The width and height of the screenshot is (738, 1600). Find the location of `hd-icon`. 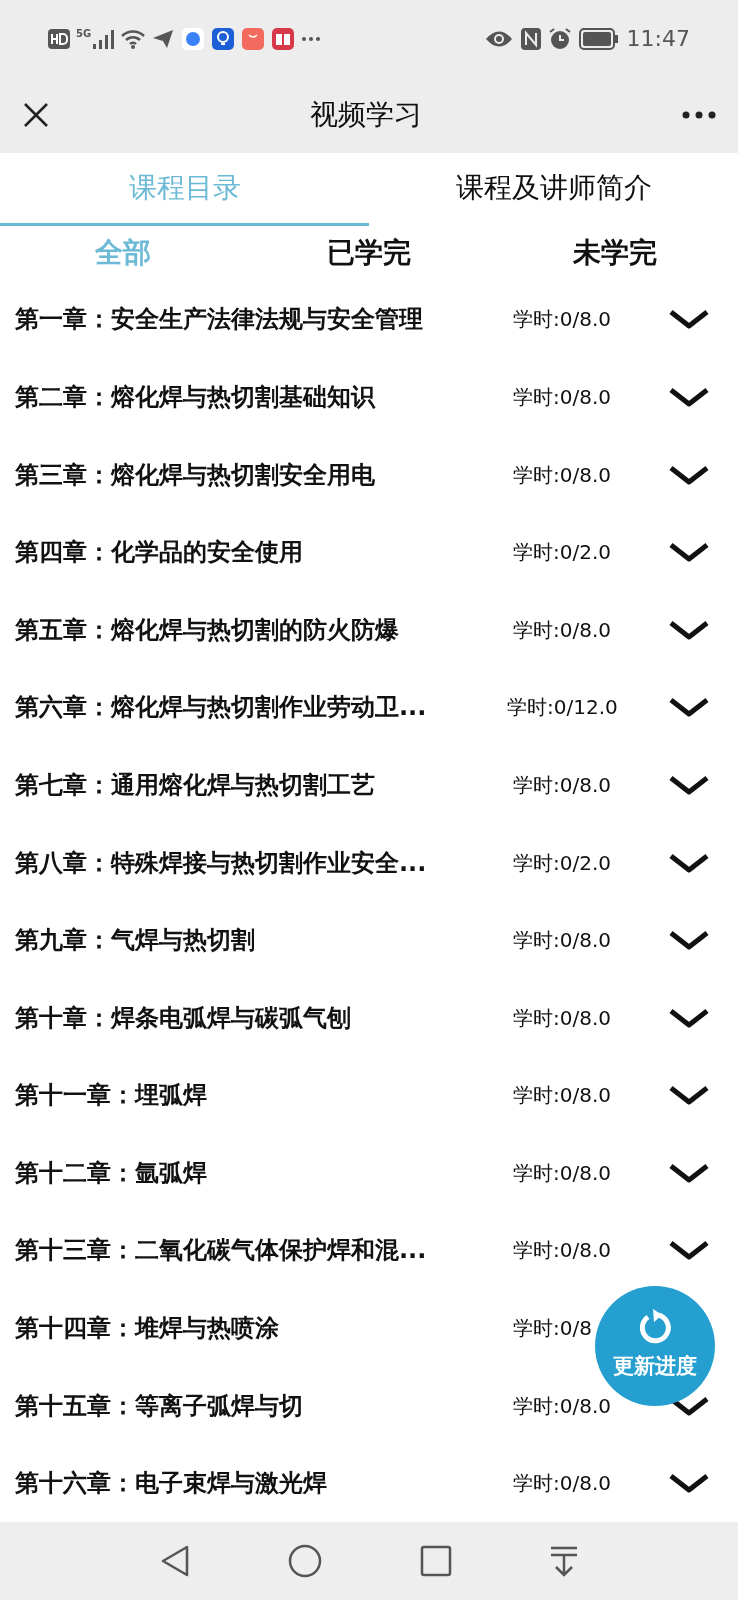

hd-icon is located at coordinates (59, 38).